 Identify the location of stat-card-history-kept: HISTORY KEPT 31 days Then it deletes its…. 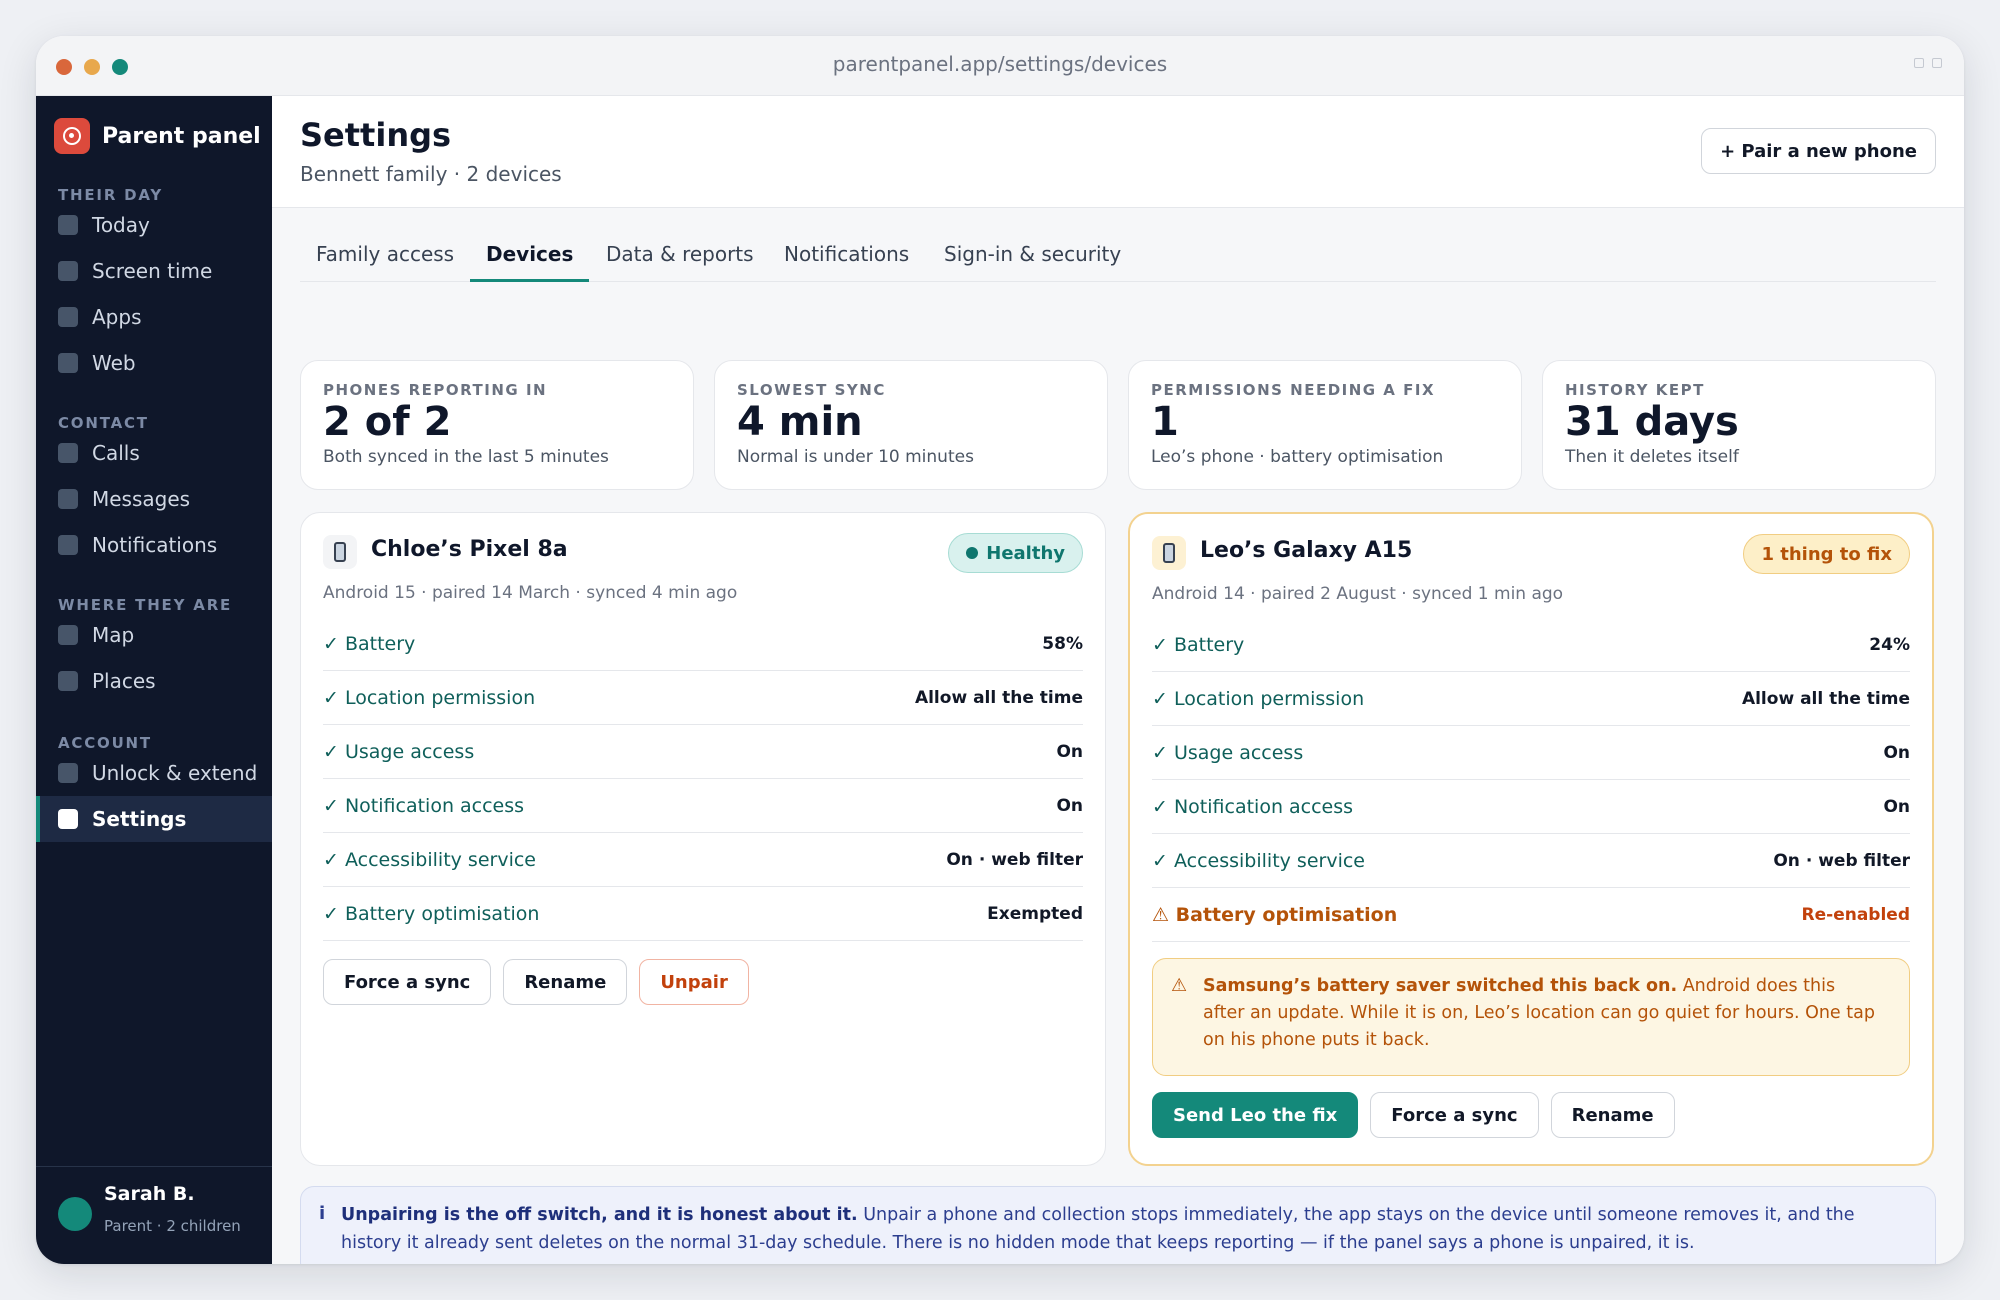
(1739, 425).